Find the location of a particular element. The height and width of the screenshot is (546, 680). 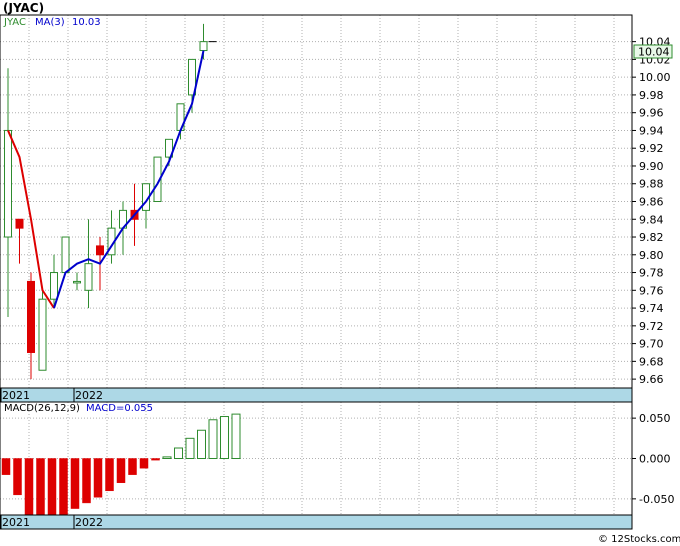

price-tick-label: 9.78 is located at coordinates (651, 273).